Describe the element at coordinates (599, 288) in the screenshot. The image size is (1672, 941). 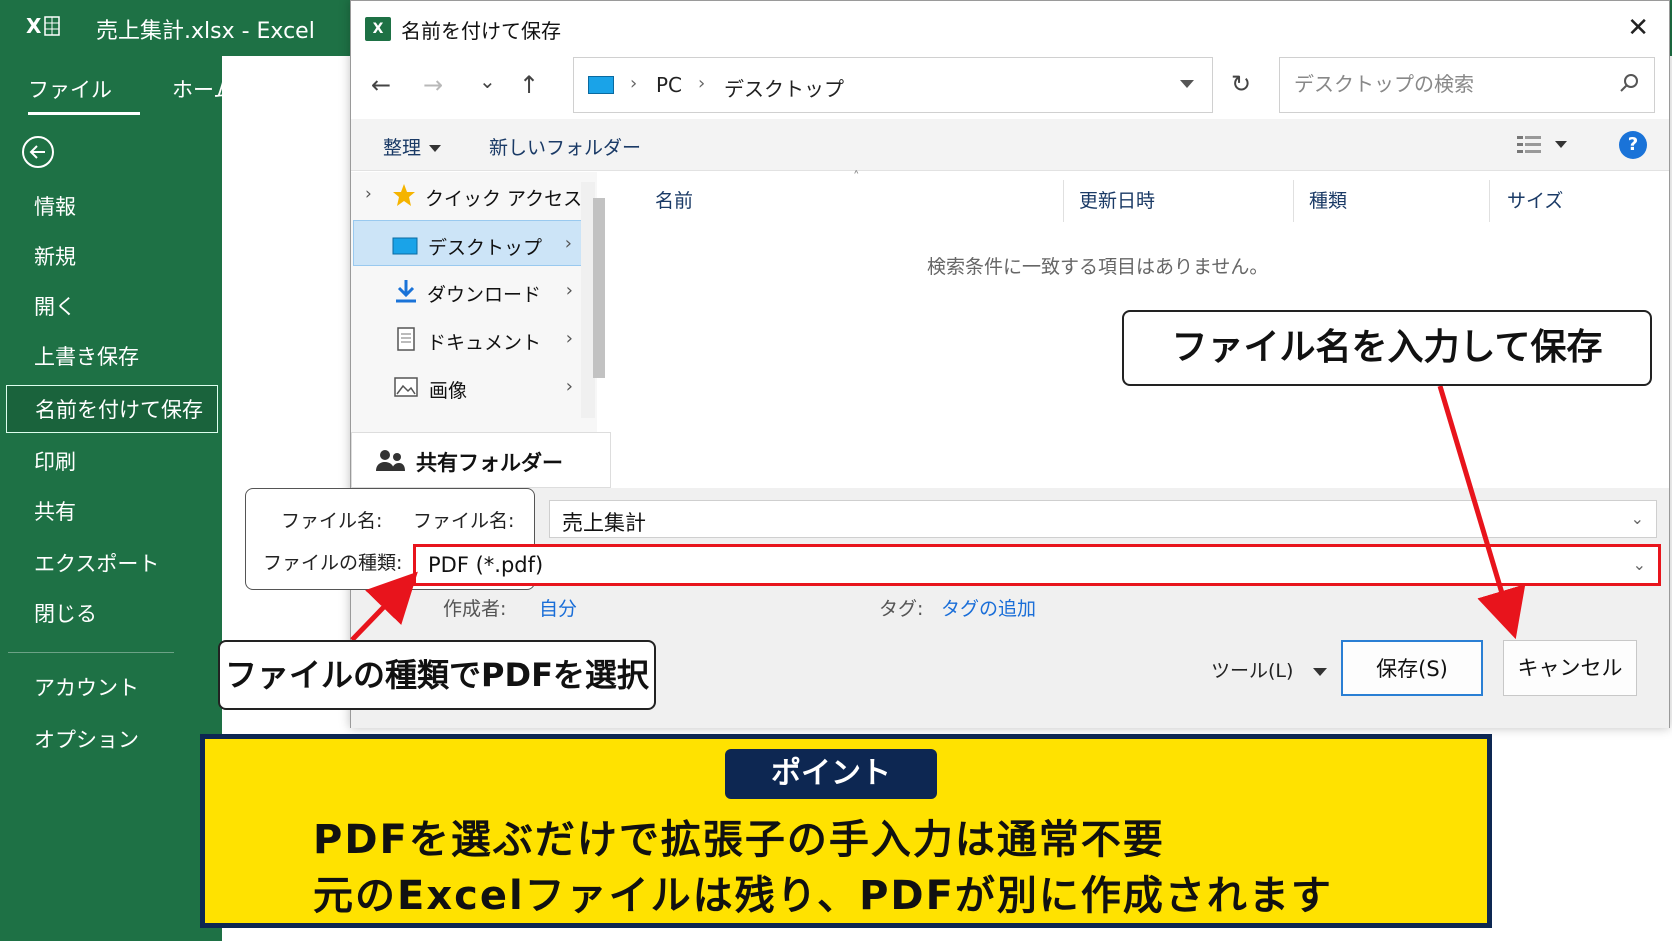
I see `nav-scrollbar-thumb` at that location.